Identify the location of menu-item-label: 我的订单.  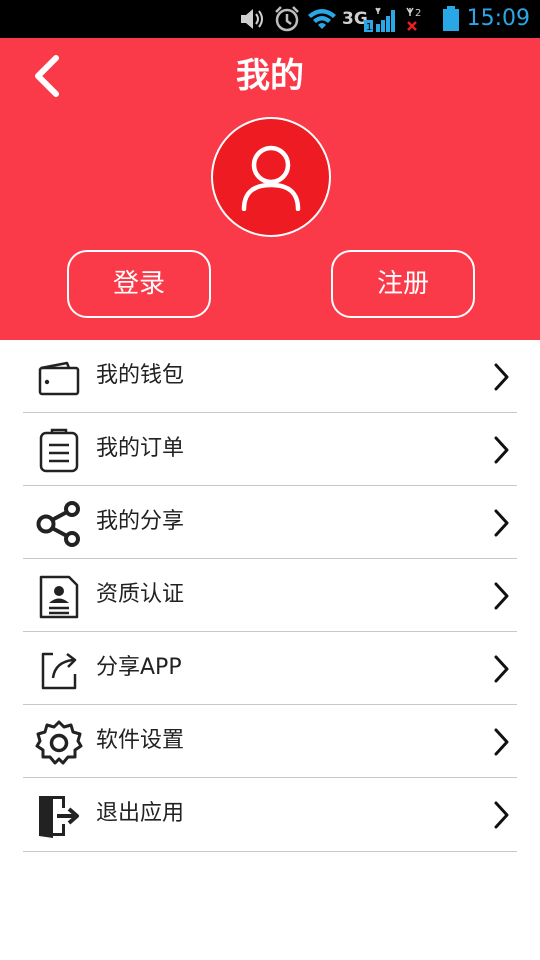
(140, 448).